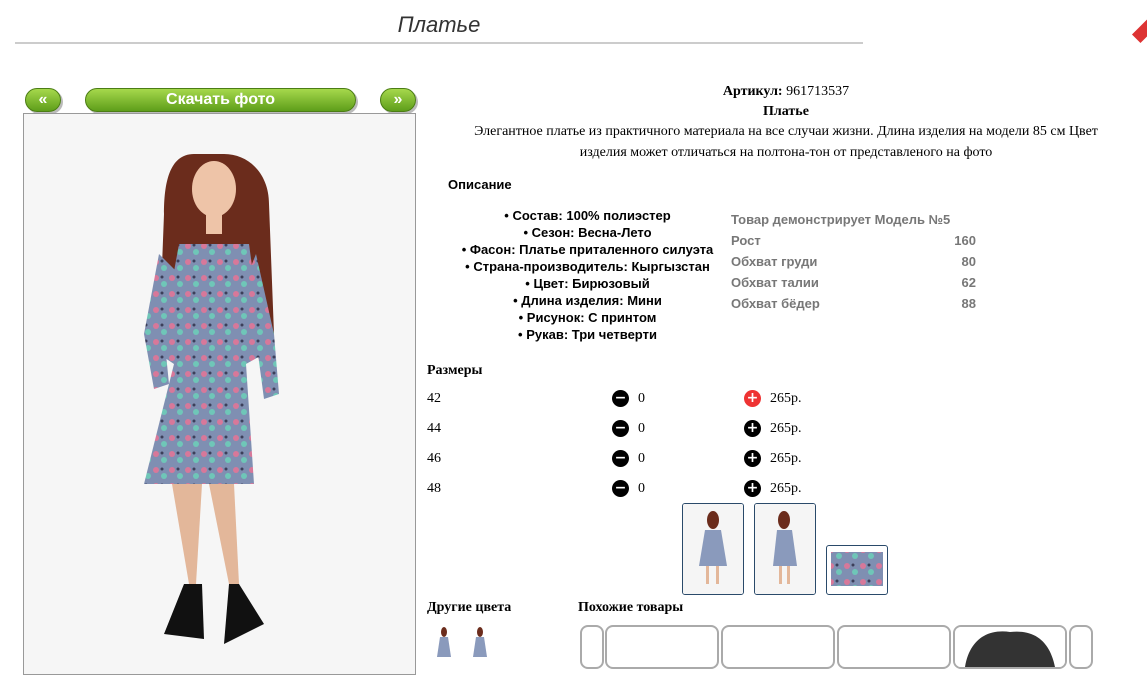  Describe the element at coordinates (746, 240) in the screenshot. I see `measure-label: Рост` at that location.